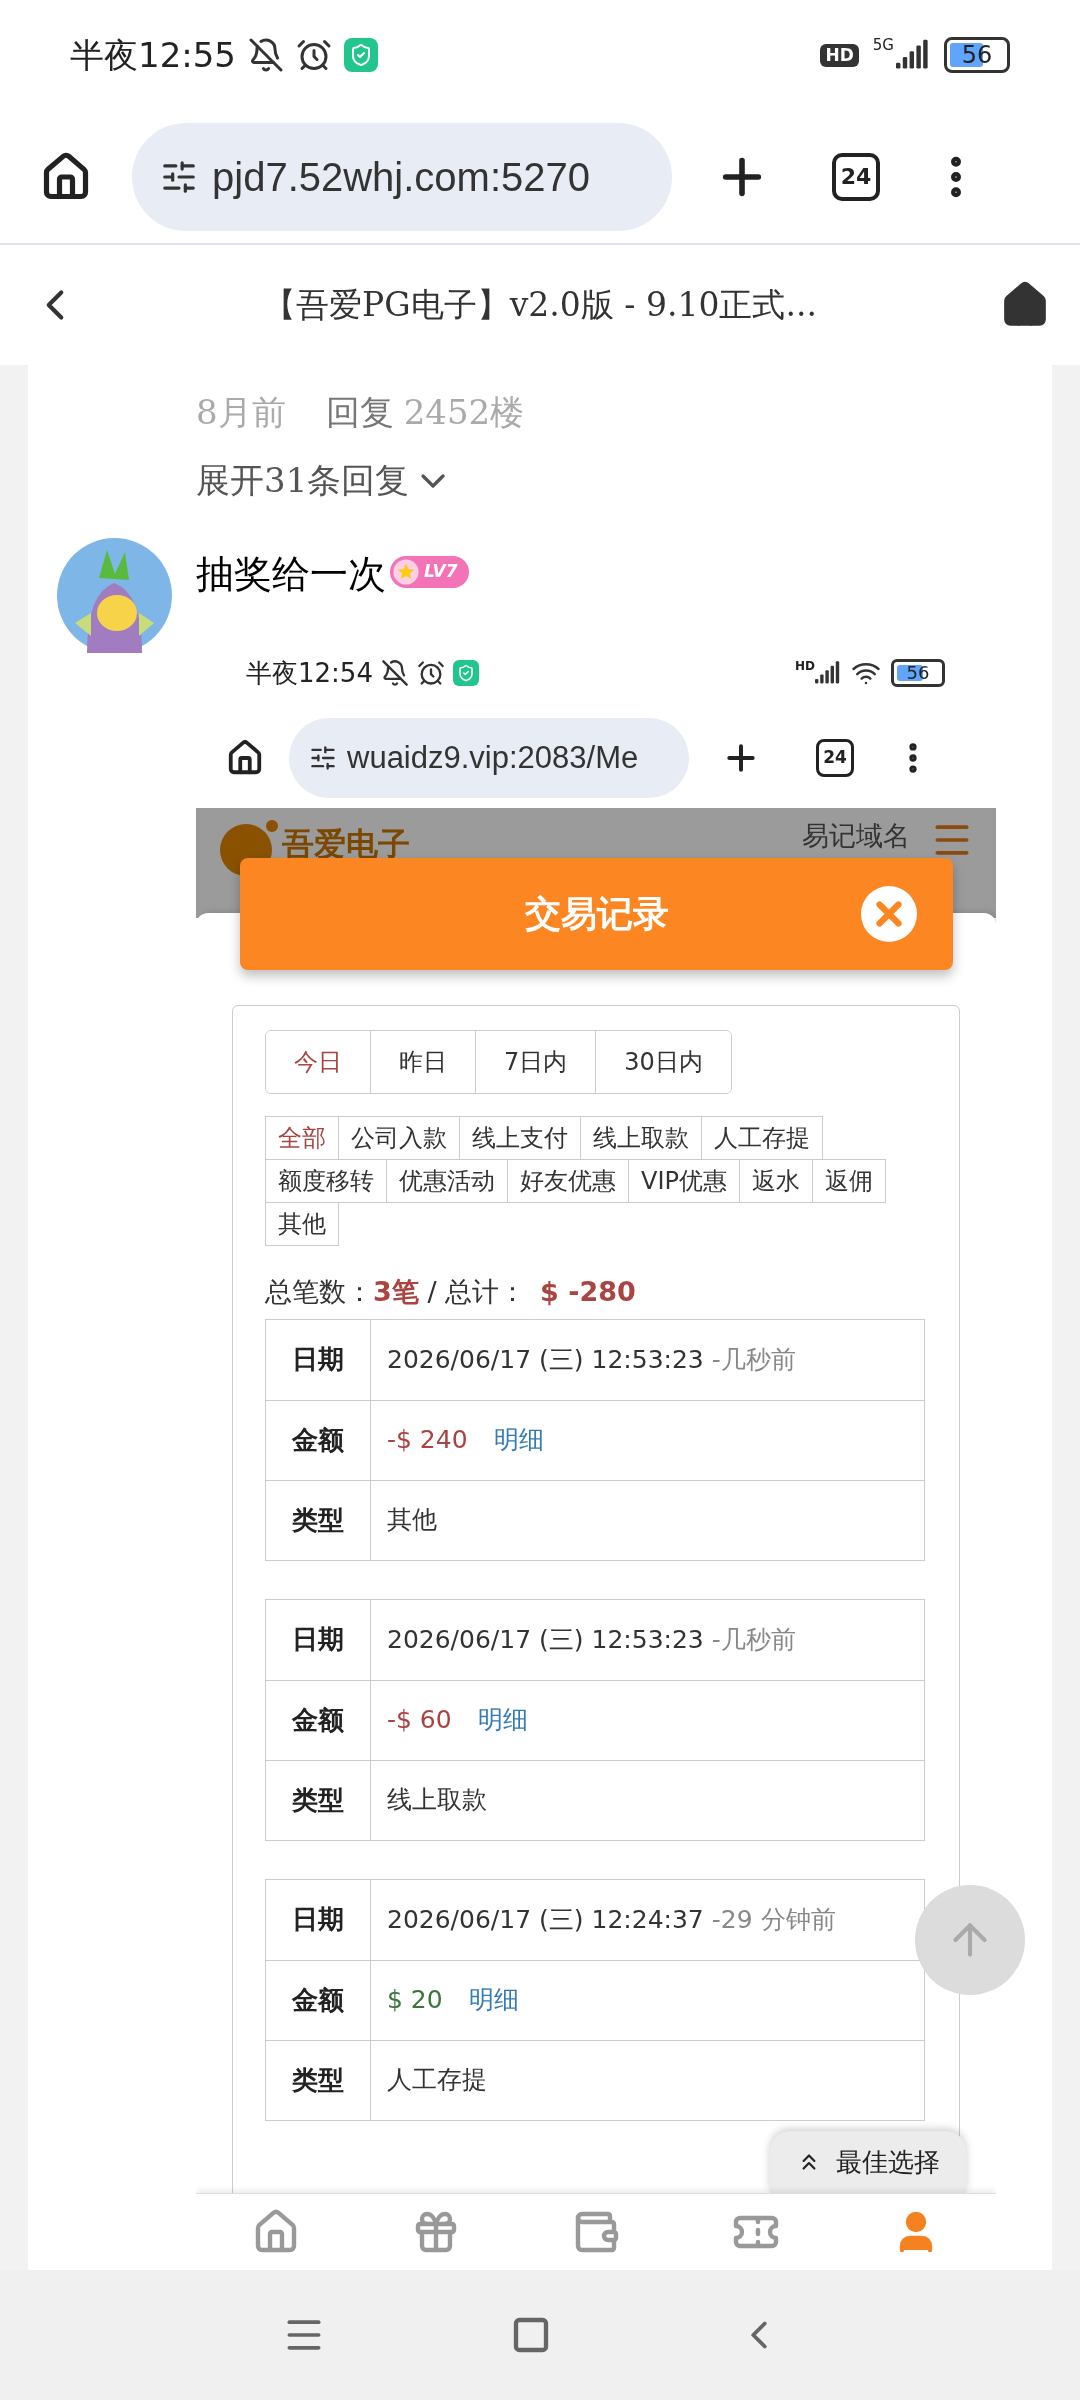  I want to click on amount-value: $ 20, so click(415, 2000).